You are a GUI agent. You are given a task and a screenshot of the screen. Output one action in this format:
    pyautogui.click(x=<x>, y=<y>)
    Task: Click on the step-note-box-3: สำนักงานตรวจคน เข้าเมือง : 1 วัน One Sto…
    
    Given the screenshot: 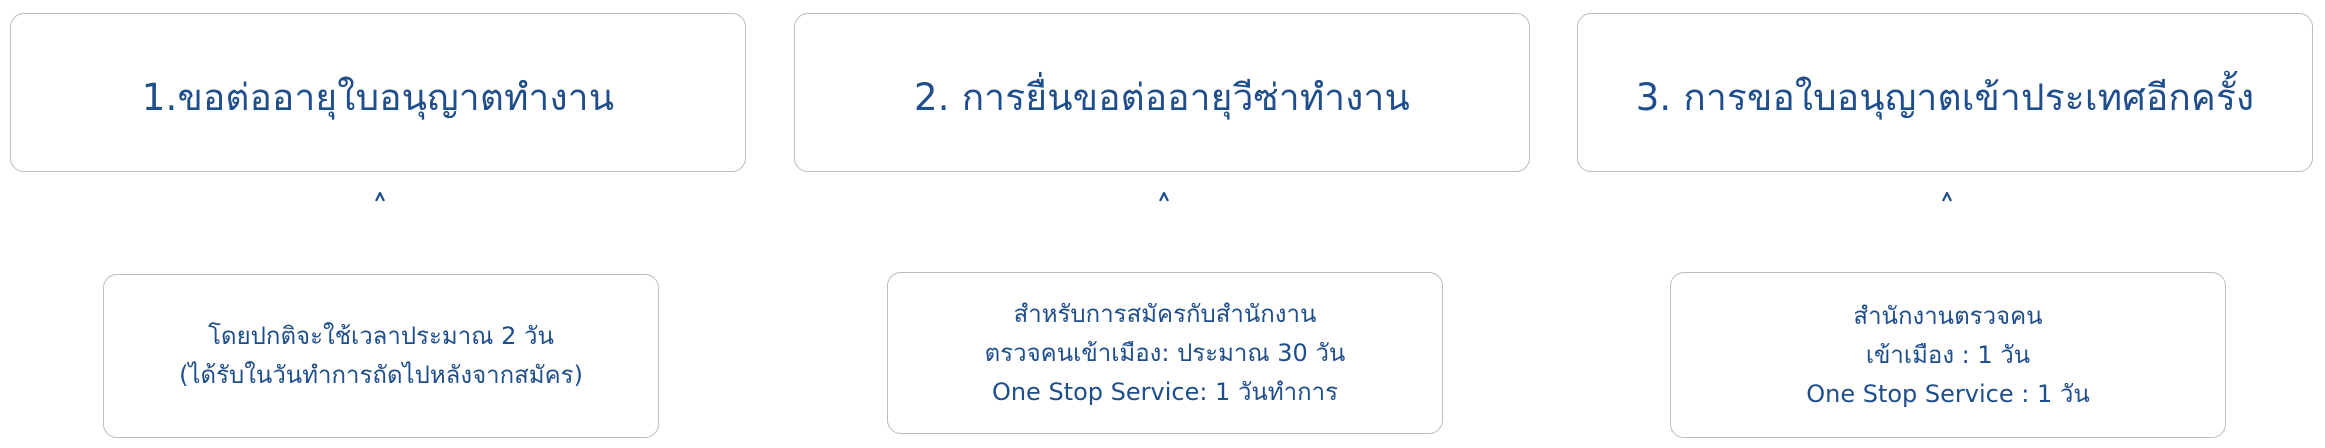 What is the action you would take?
    pyautogui.click(x=1948, y=355)
    